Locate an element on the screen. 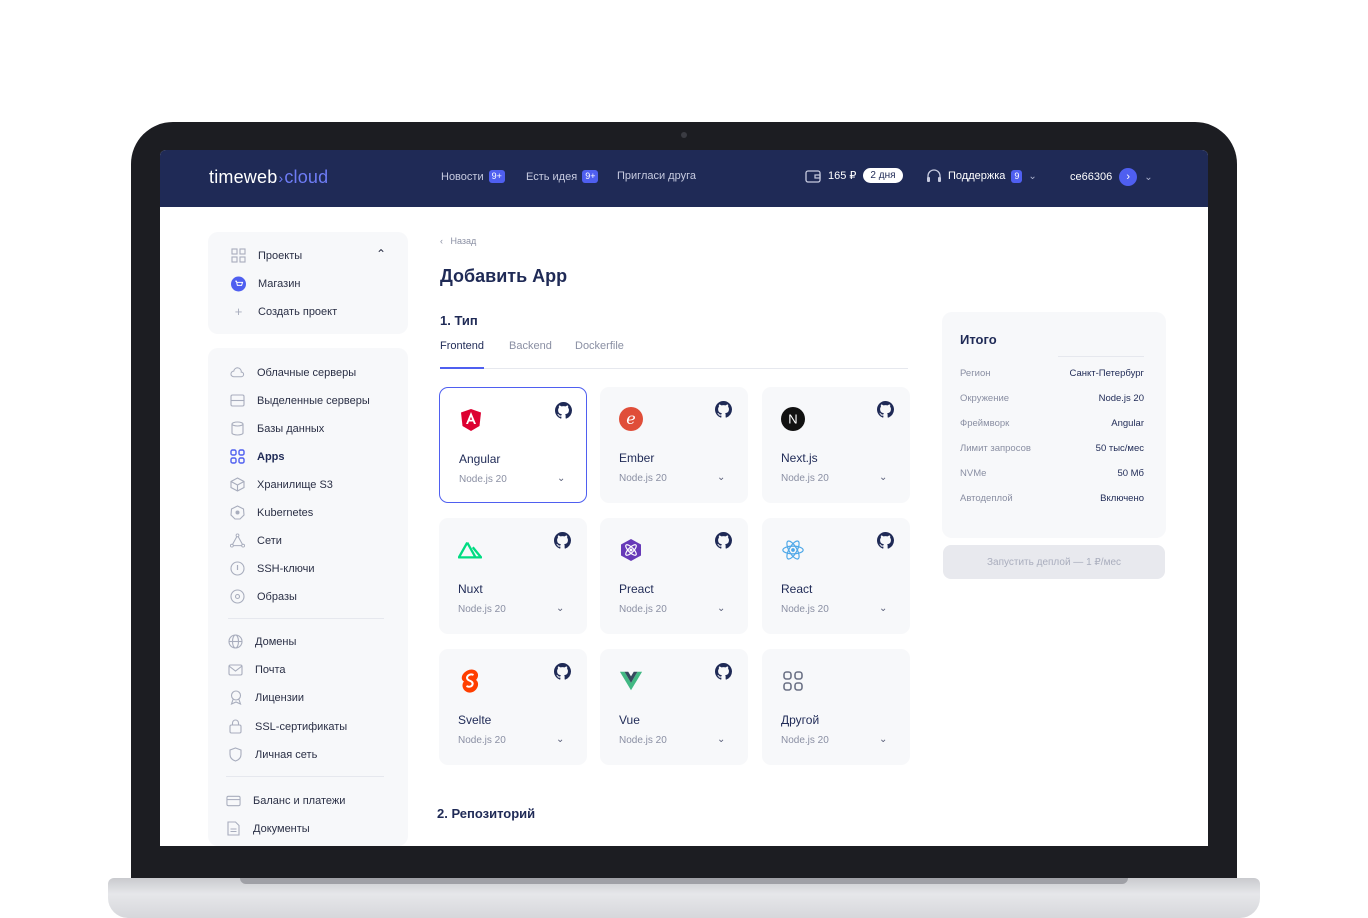 This screenshot has width=1368, height=918. sidebar-label: Проекты is located at coordinates (280, 255).